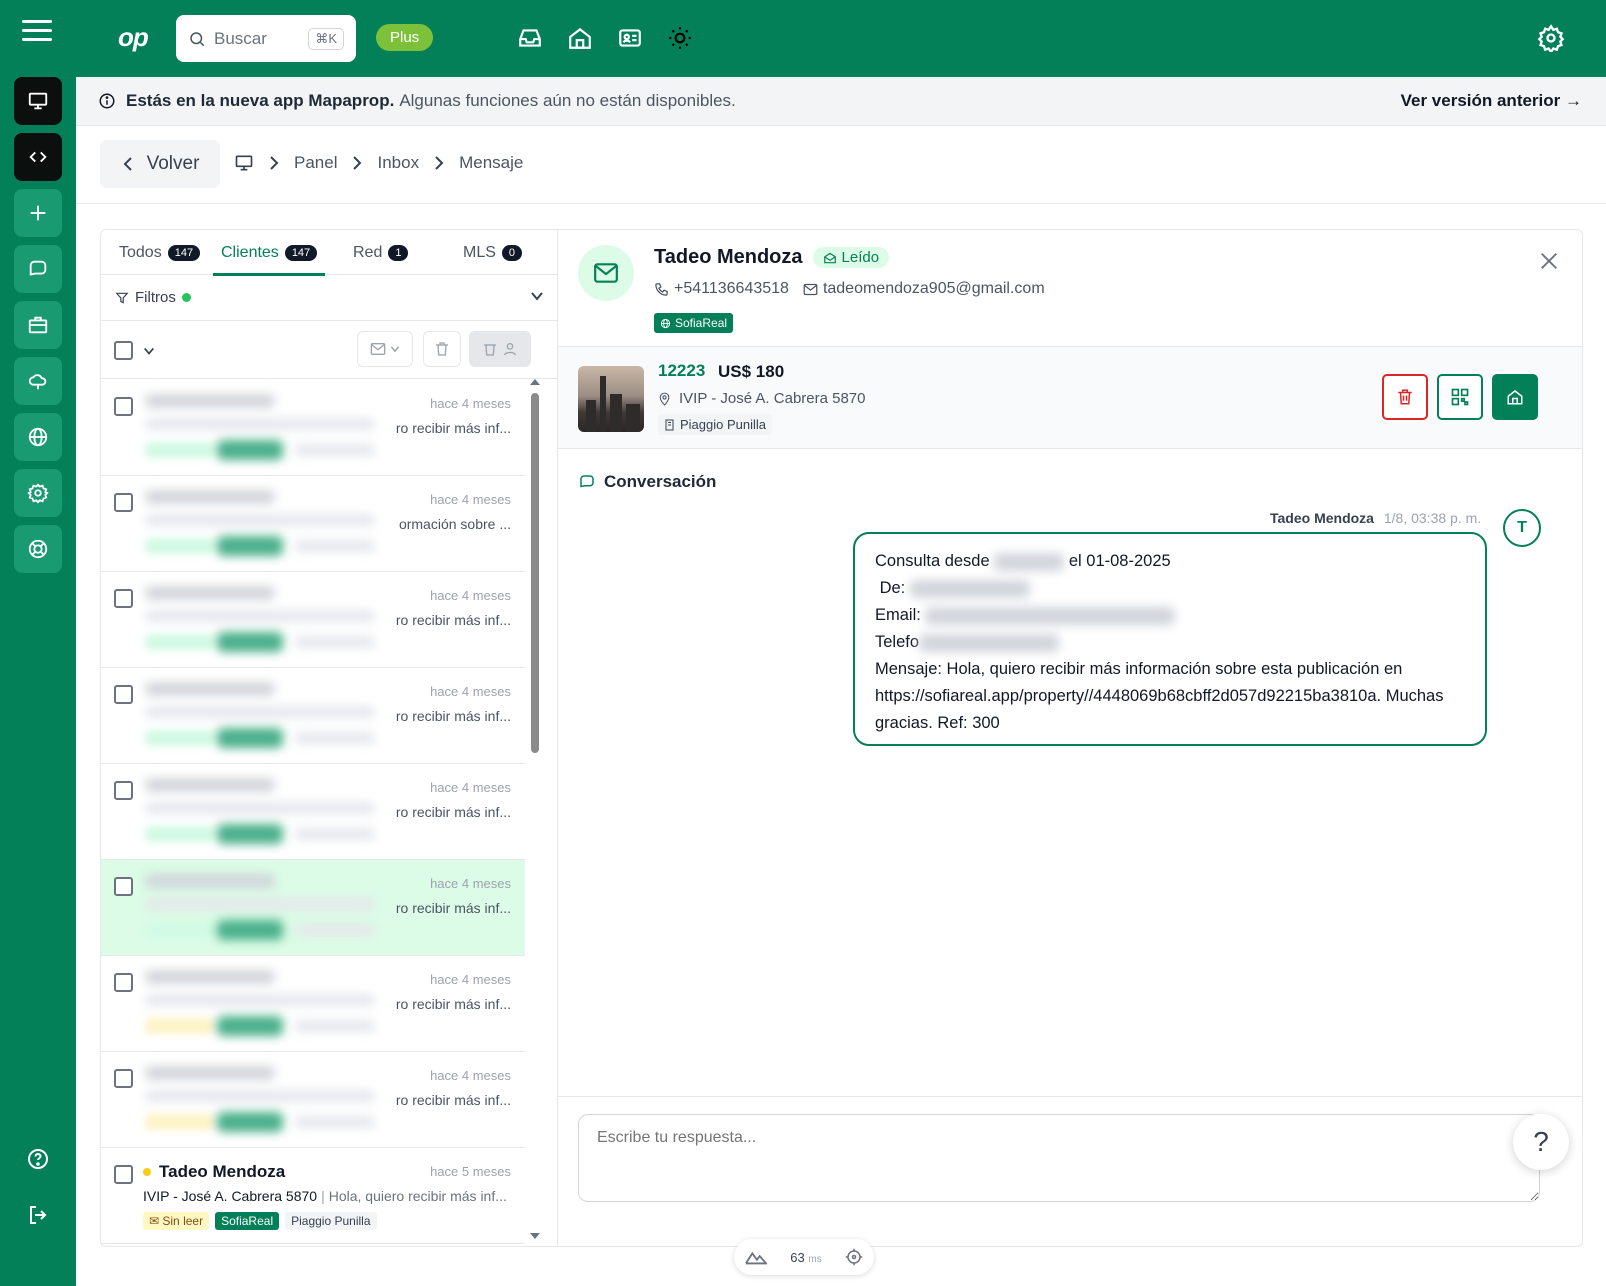  Describe the element at coordinates (315, 163) in the screenshot. I see `breadcrumb-panel: Panel` at that location.